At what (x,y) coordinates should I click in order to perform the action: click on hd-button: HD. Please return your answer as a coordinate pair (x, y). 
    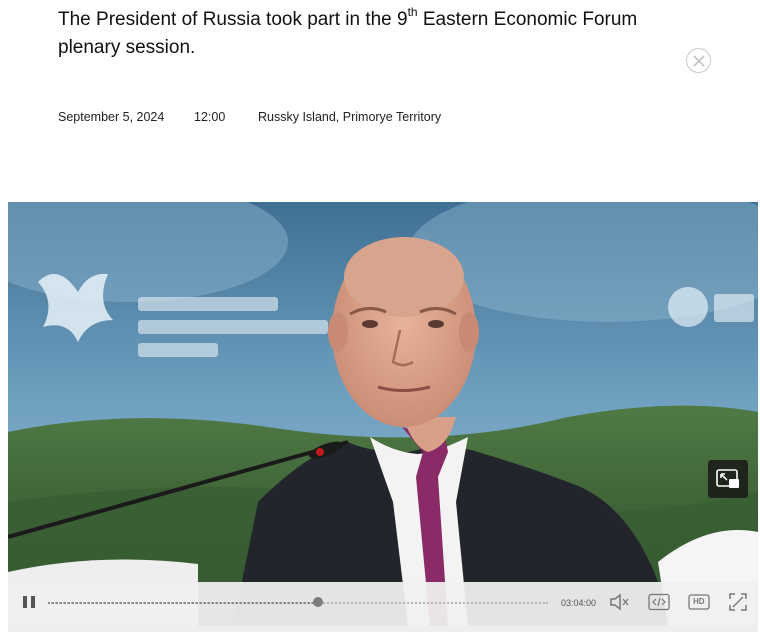
    Looking at the image, I should click on (699, 604).